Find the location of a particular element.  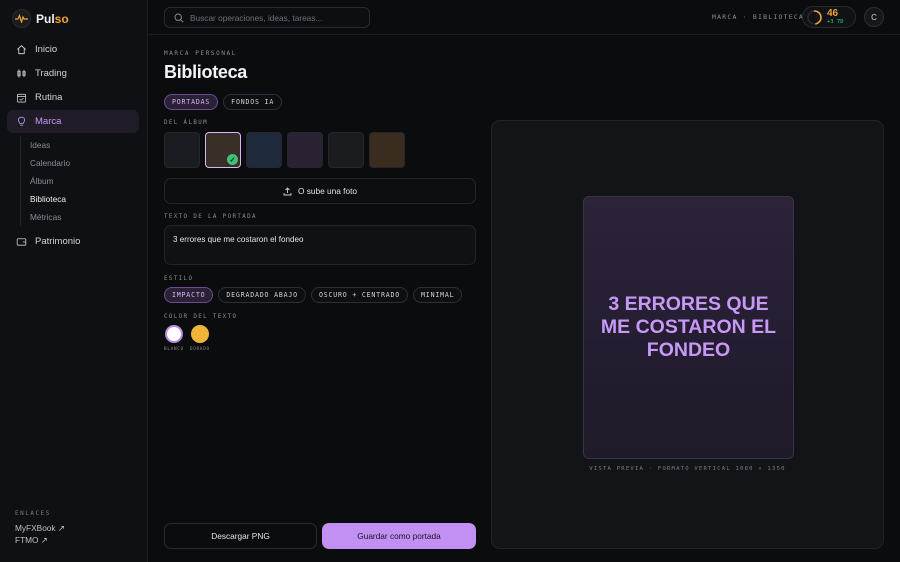

save-cover-button: Guardar como portada is located at coordinates (399, 536).